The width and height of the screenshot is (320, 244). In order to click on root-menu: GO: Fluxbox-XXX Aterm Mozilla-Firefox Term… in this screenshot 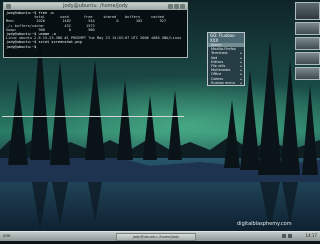, I will do `click(226, 59)`.